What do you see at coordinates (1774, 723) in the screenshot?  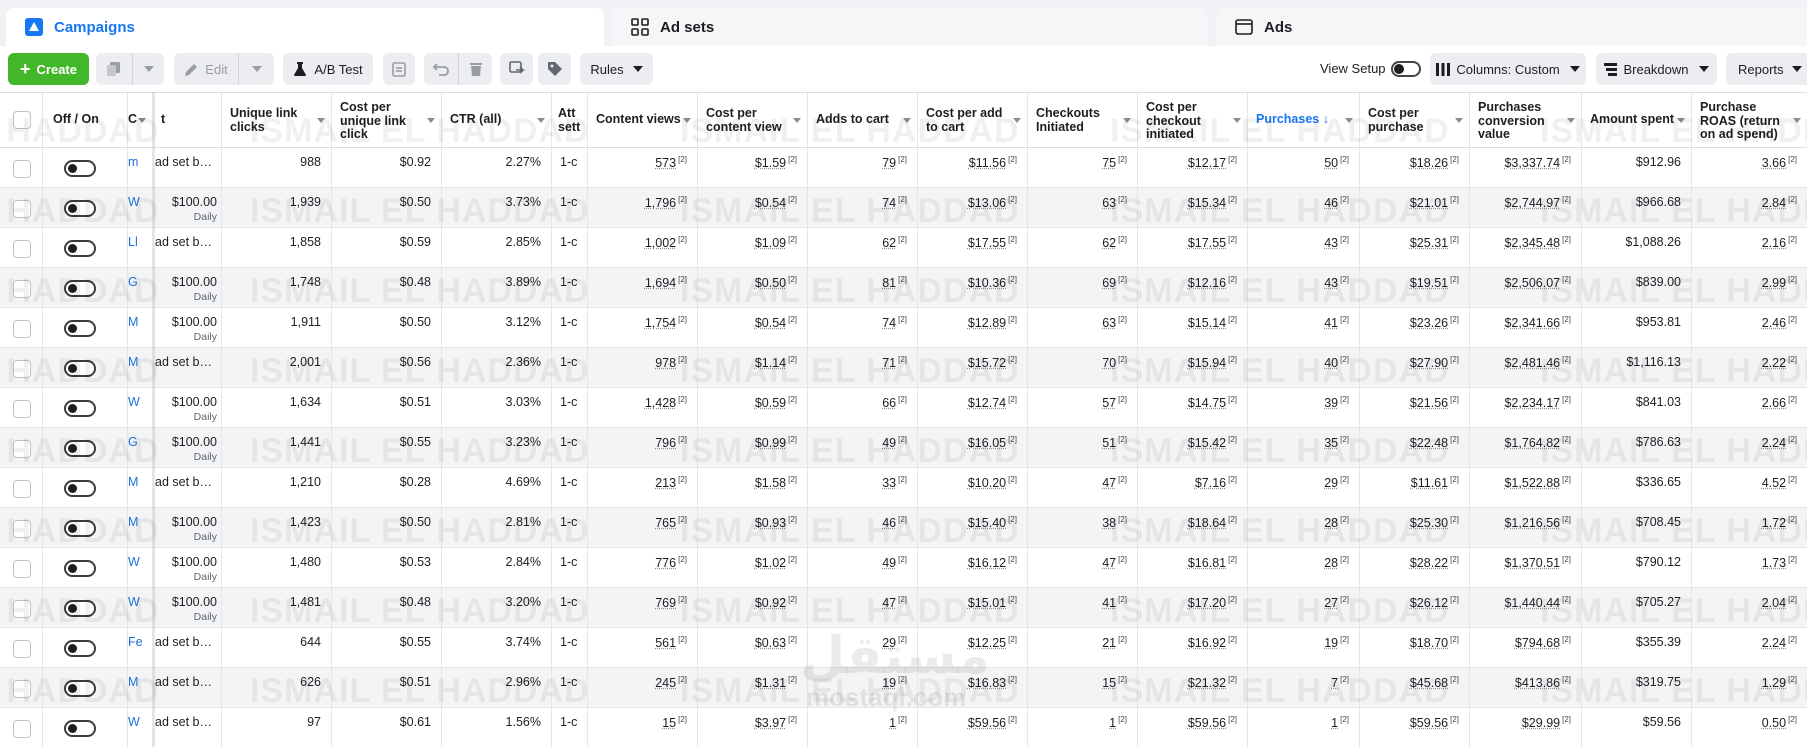 I see `roas-value: 0.50` at bounding box center [1774, 723].